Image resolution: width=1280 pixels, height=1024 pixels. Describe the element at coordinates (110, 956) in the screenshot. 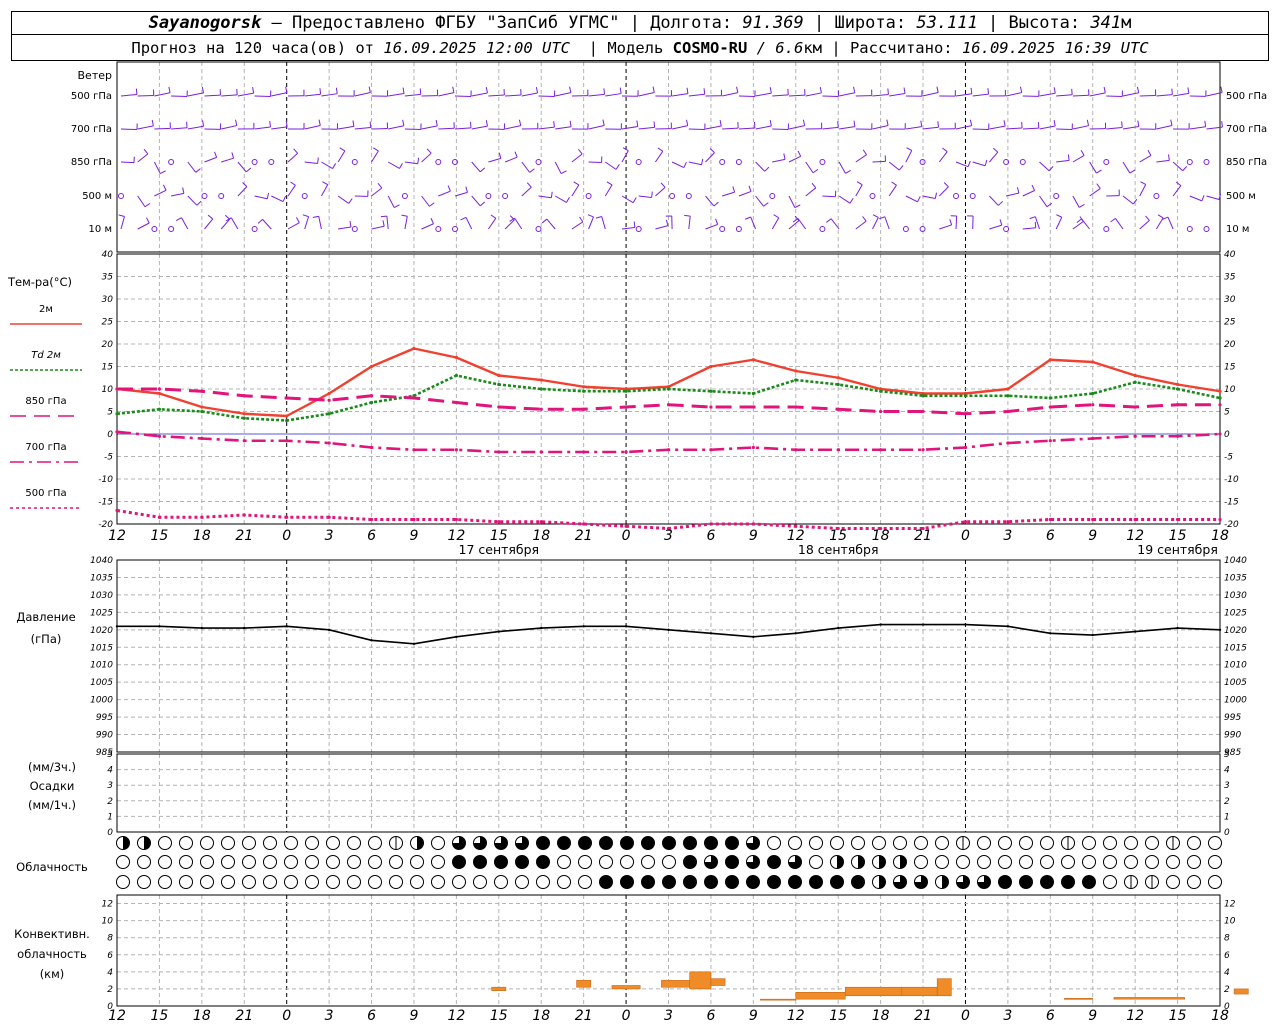

I see `conv-tick-label: 6` at that location.